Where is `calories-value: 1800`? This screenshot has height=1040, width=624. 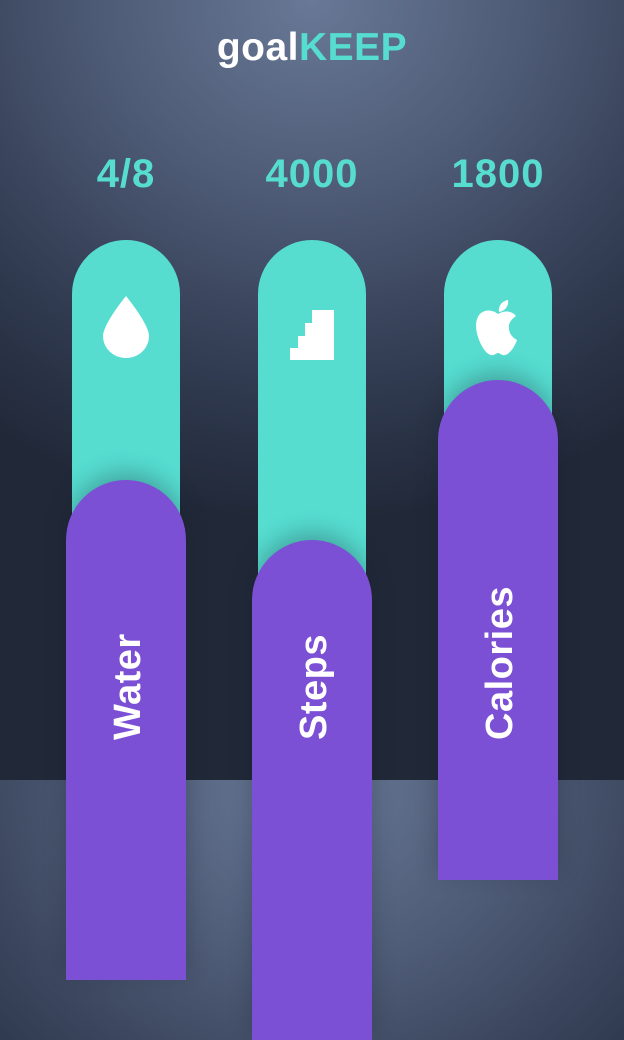 calories-value: 1800 is located at coordinates (498, 174).